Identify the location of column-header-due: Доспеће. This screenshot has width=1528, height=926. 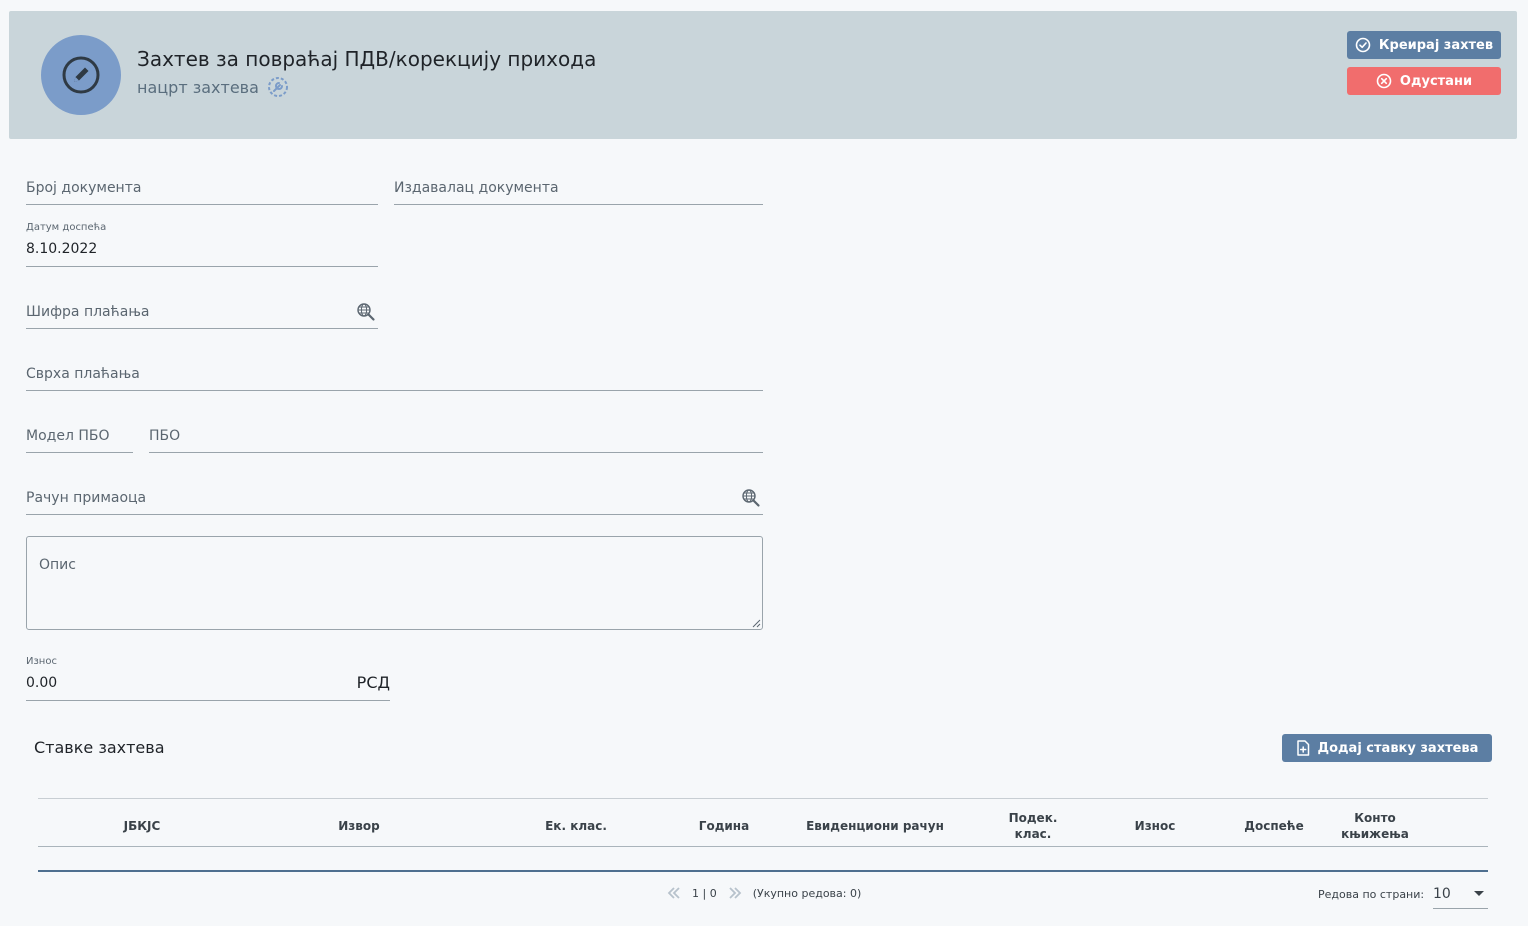
(1274, 826).